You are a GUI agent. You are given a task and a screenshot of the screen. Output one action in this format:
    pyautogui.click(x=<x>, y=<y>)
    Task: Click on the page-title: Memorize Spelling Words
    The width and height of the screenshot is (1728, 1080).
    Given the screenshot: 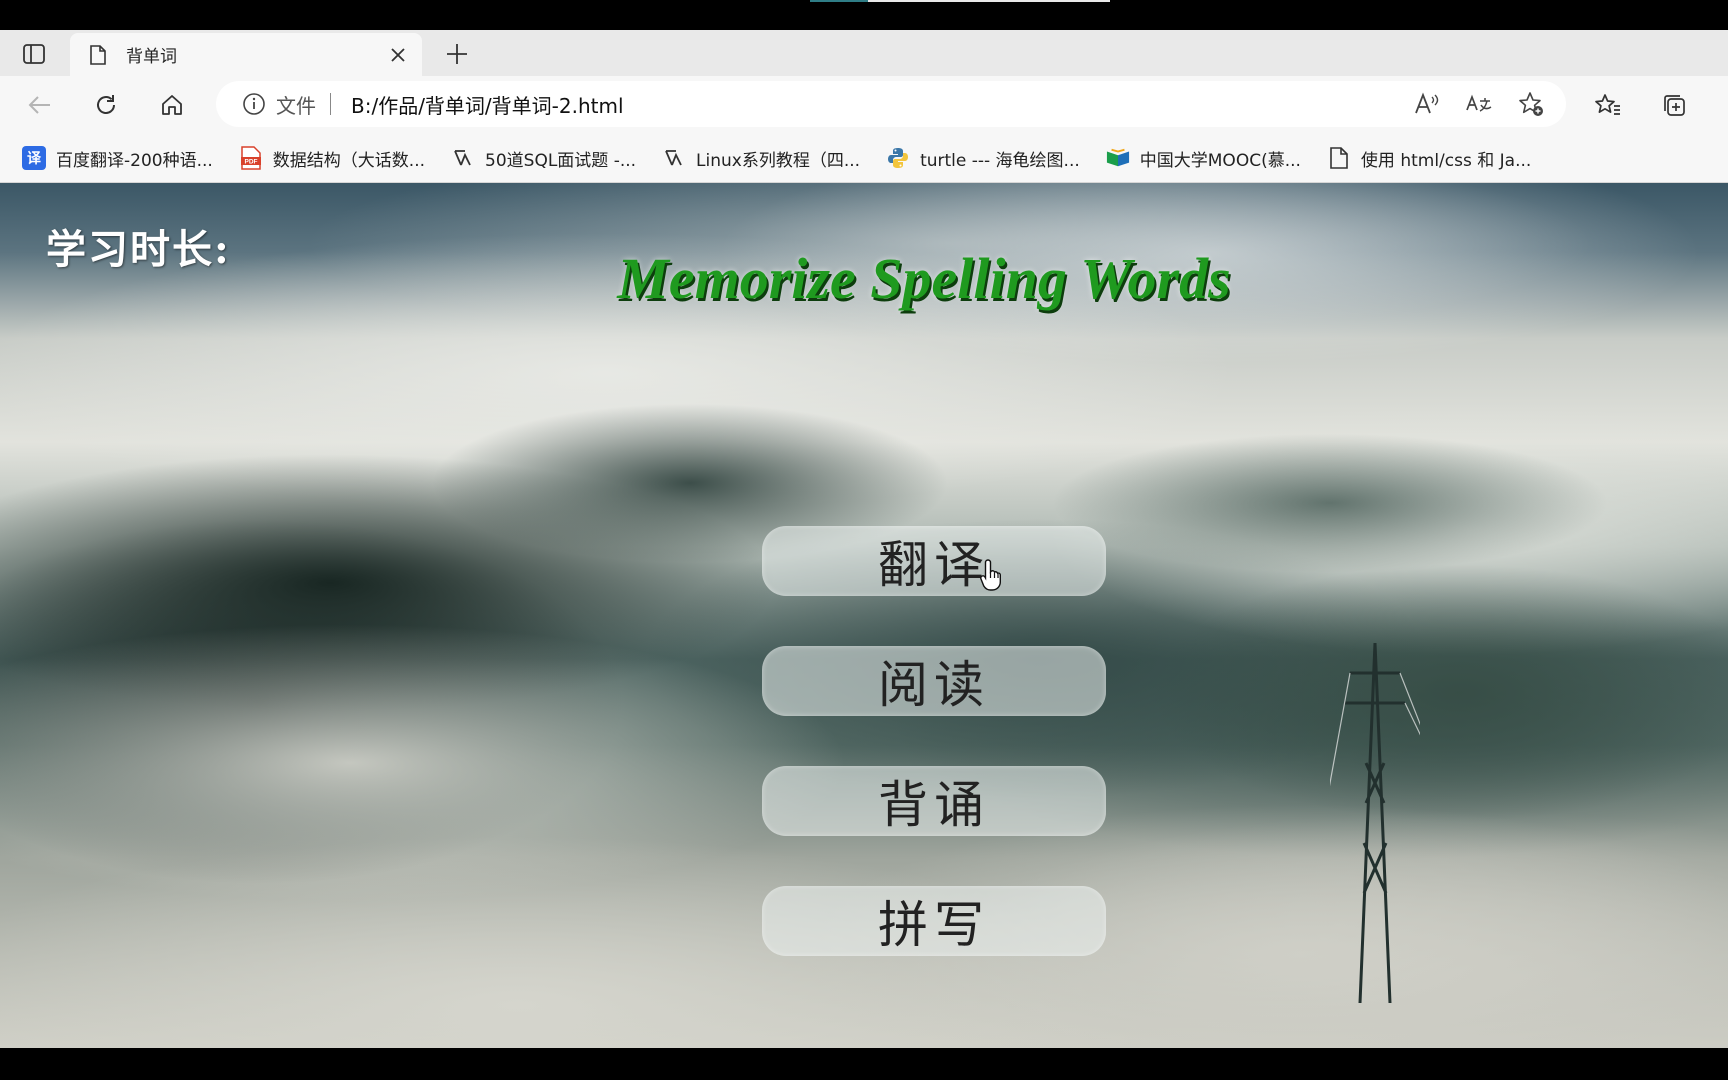 What is the action you would take?
    pyautogui.click(x=924, y=278)
    